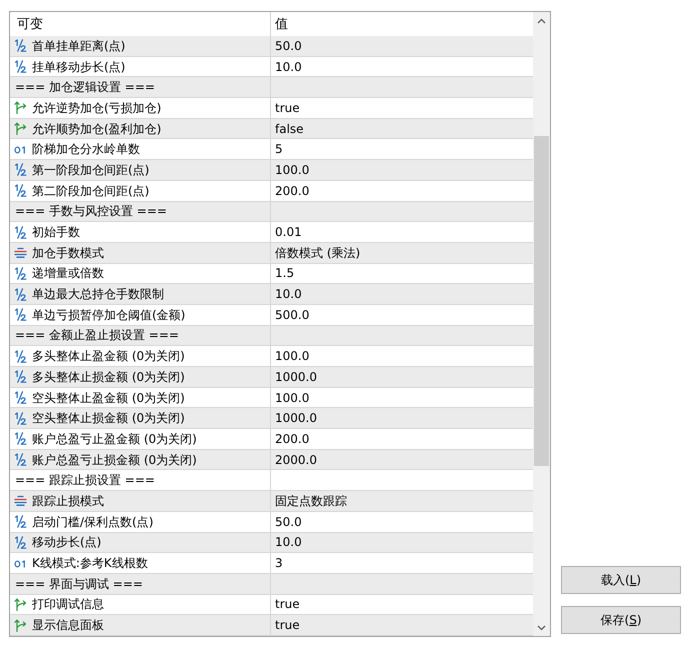 The height and width of the screenshot is (648, 691). Describe the element at coordinates (271, 625) in the screenshot. I see `parameter-row: 显示信息面板 true` at that location.